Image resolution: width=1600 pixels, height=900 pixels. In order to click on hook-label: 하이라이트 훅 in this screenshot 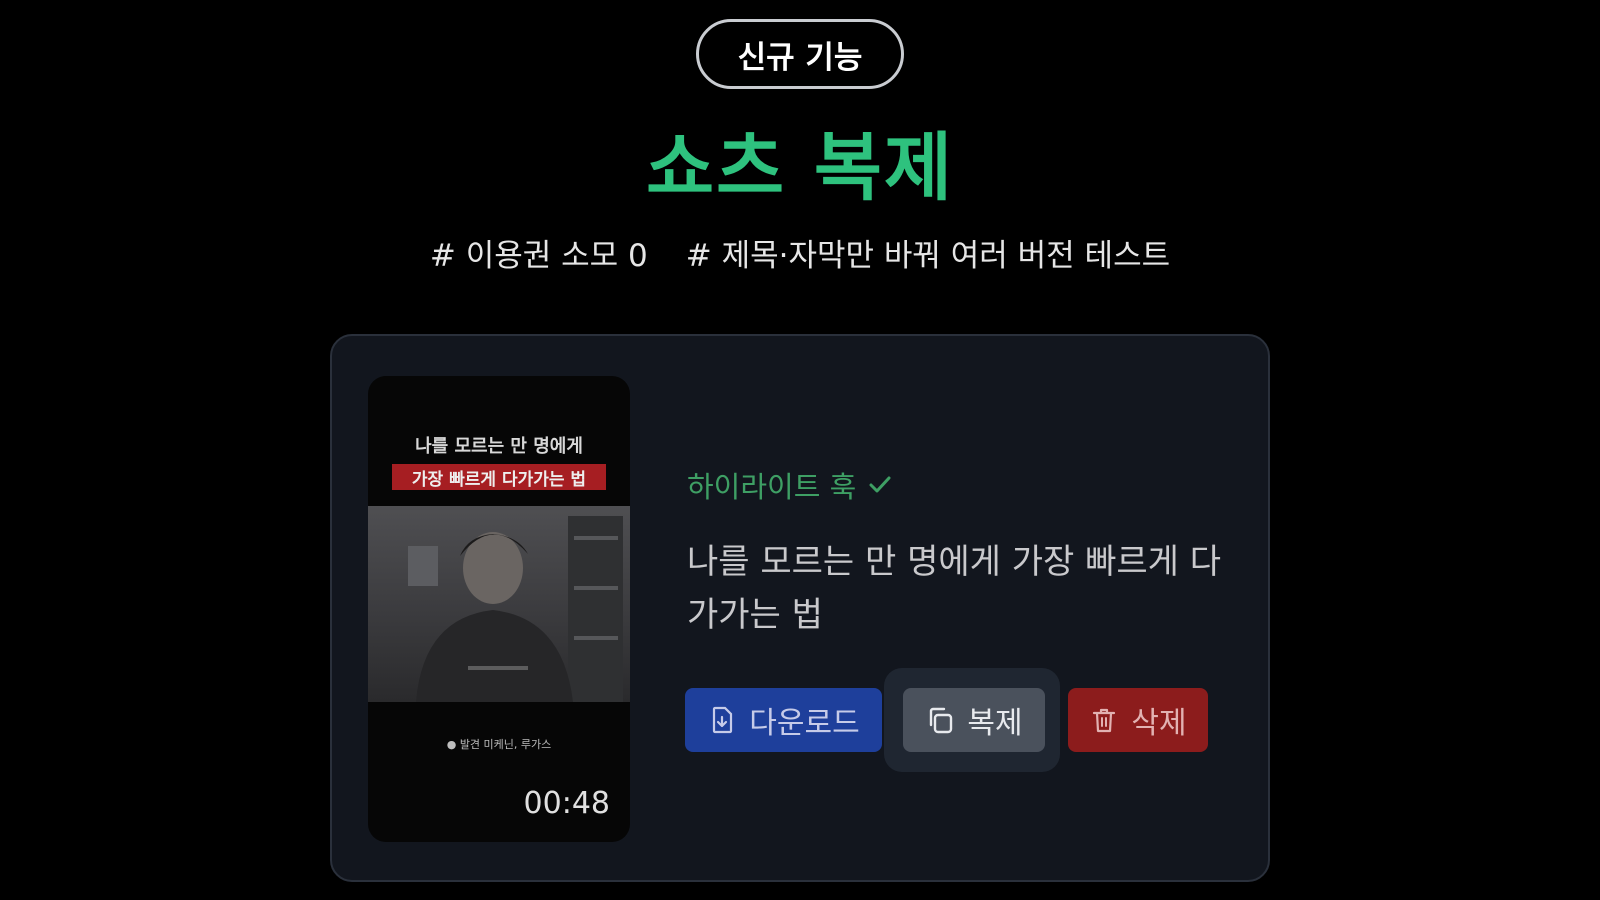, I will do `click(772, 487)`.